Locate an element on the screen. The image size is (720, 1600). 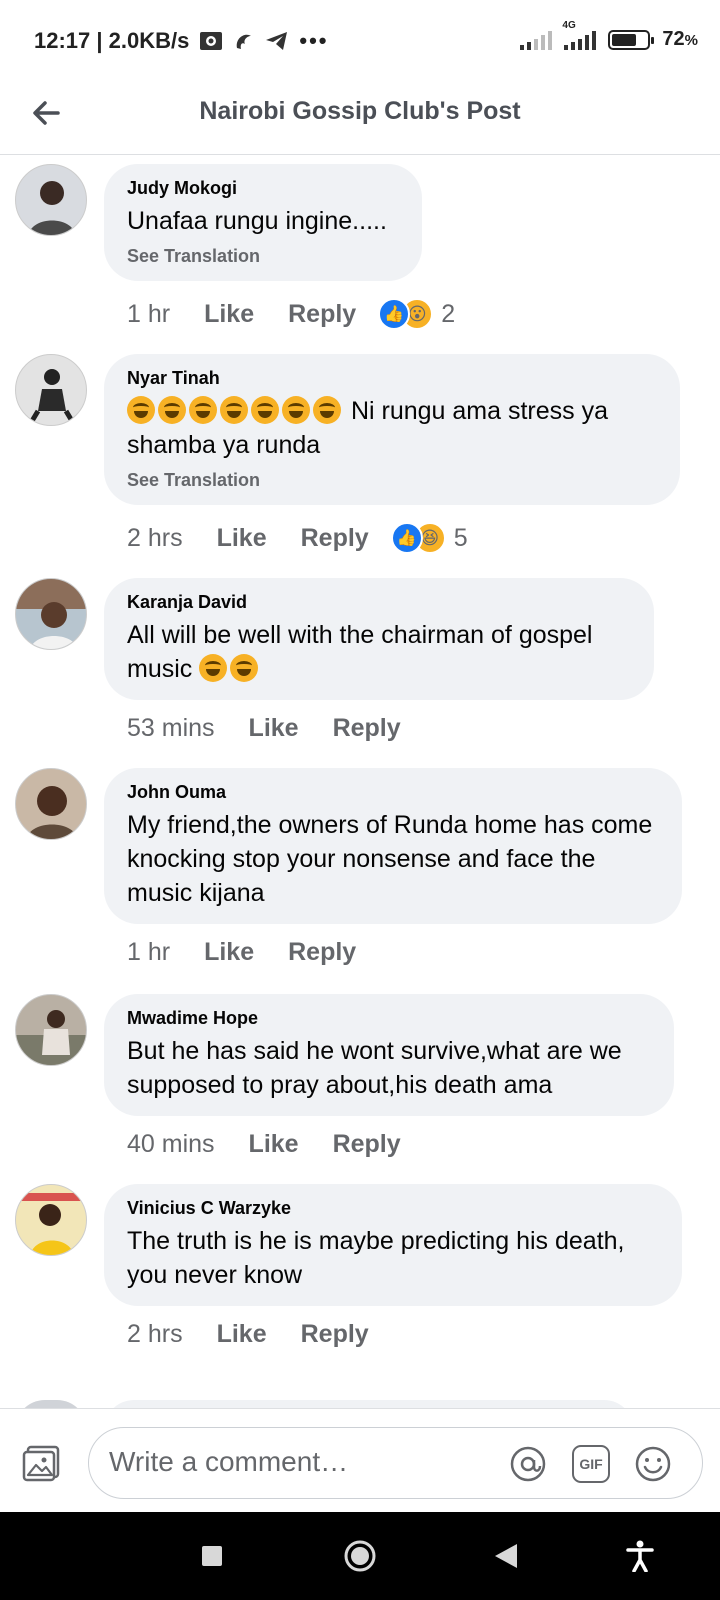
comment-actions: 1 hr Like Reply 👍 😮 2 is located at coordinates (291, 314).